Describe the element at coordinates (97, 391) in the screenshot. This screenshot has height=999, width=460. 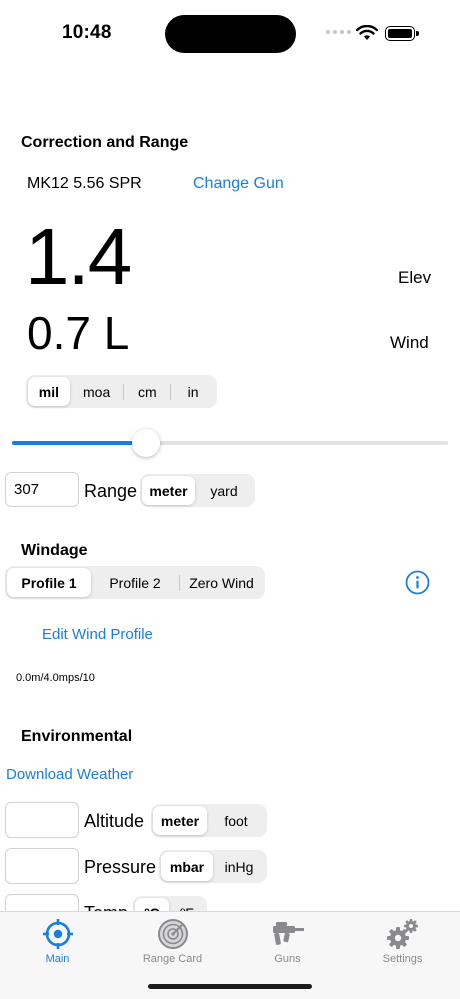
I see `unit-option-moa: moa` at that location.